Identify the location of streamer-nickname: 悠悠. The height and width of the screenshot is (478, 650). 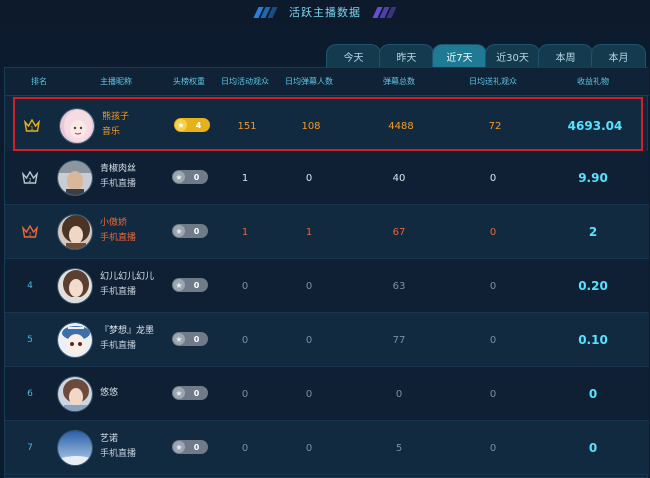
(135, 393).